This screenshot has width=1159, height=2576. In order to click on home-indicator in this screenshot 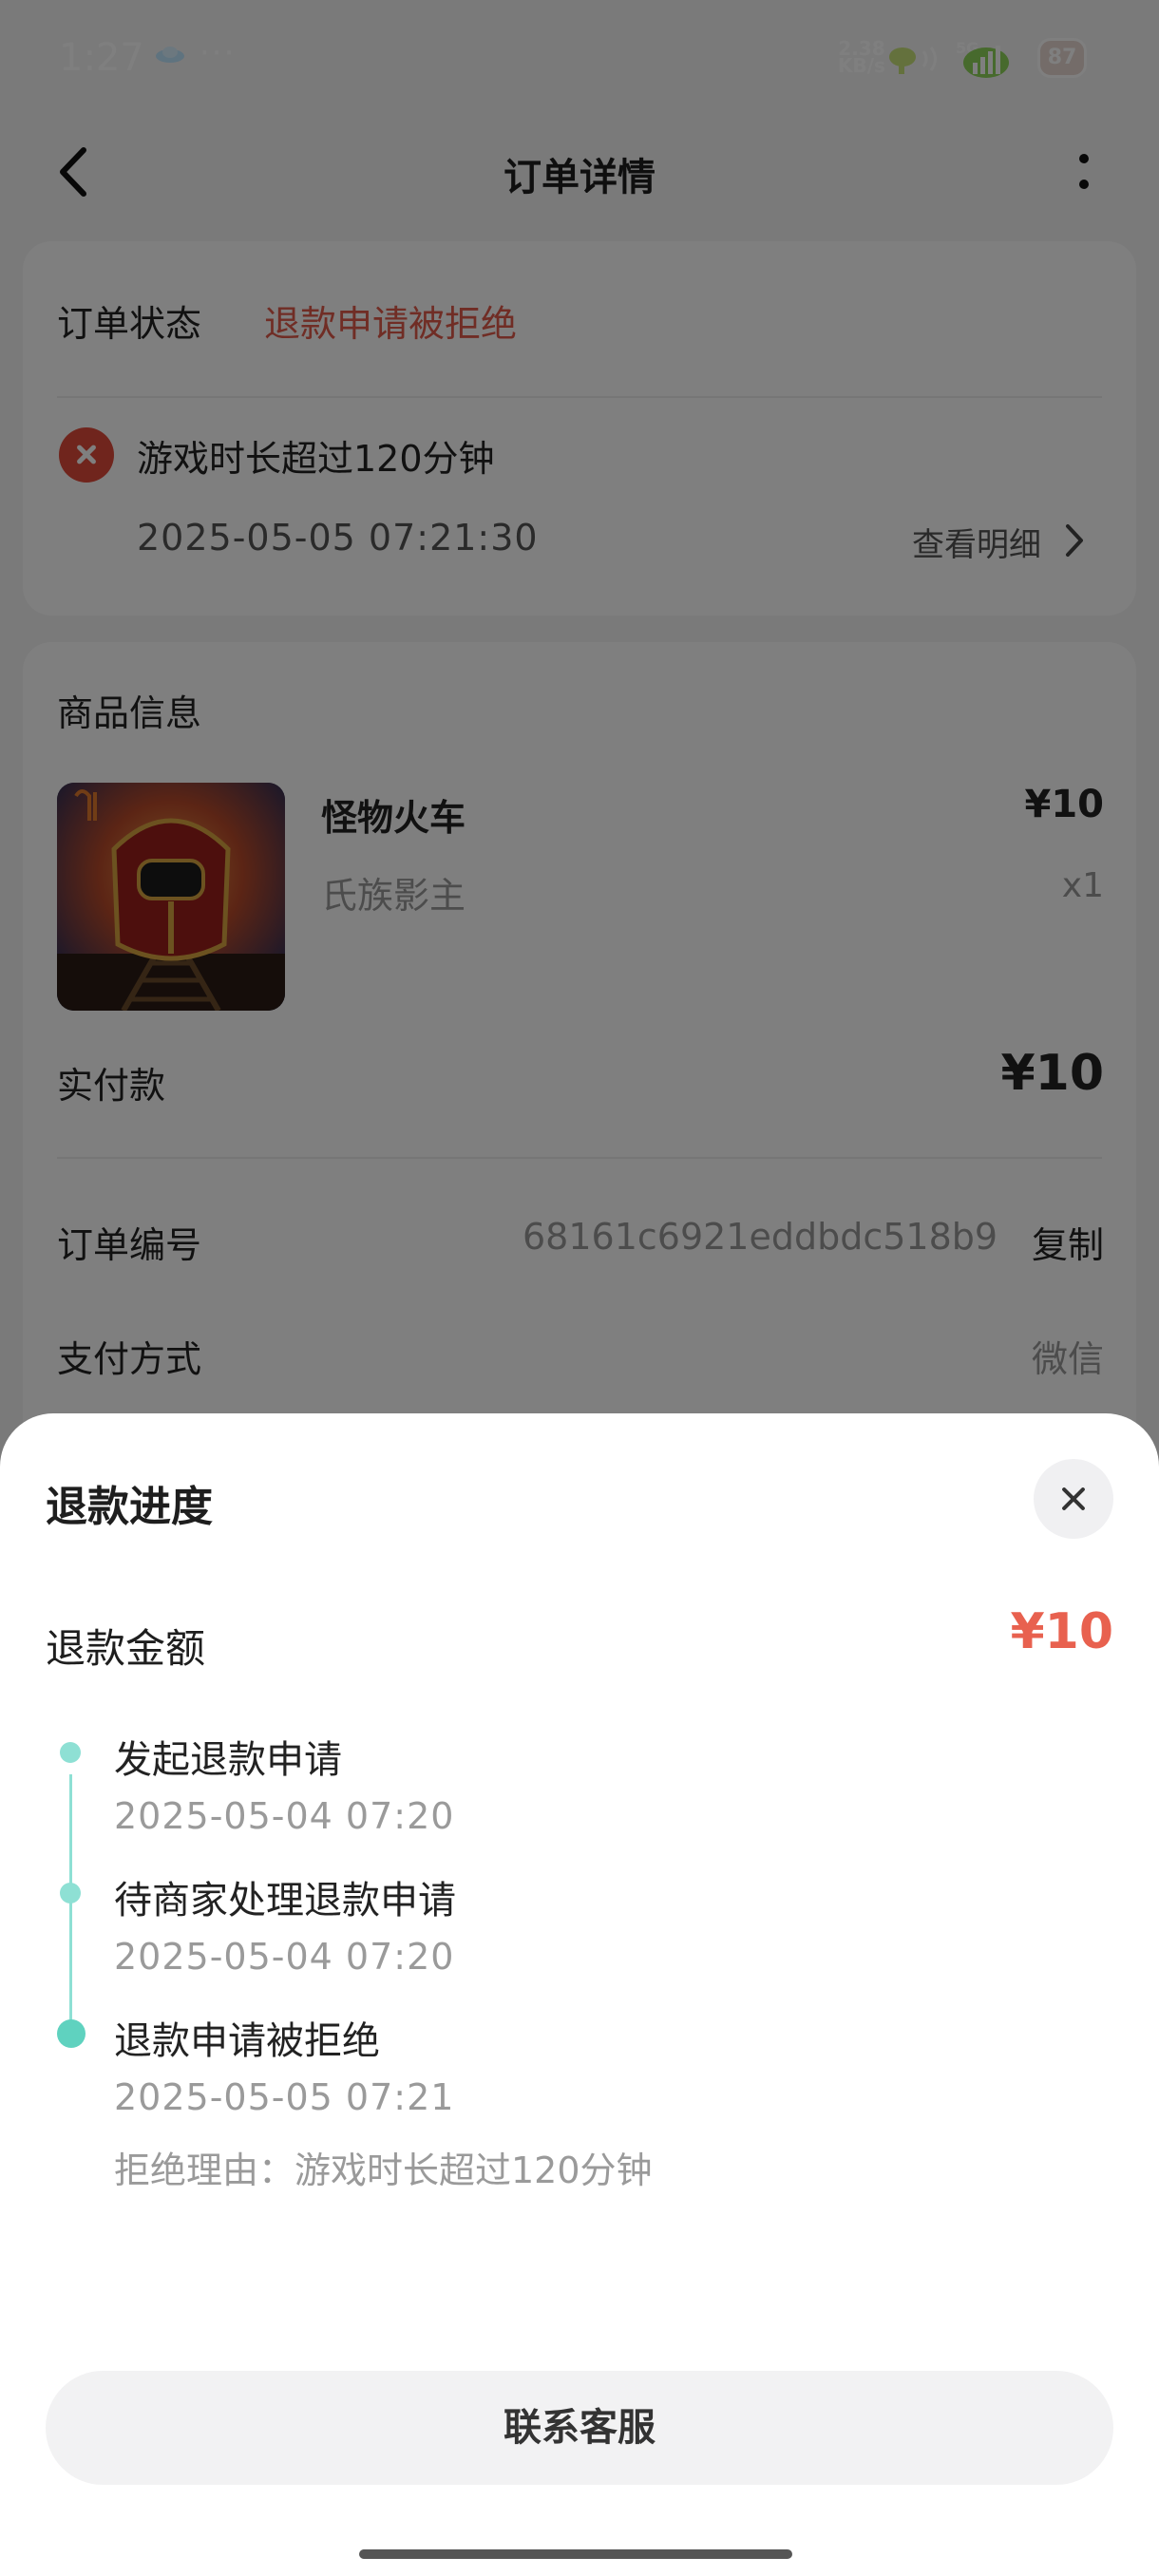, I will do `click(575, 2554)`.